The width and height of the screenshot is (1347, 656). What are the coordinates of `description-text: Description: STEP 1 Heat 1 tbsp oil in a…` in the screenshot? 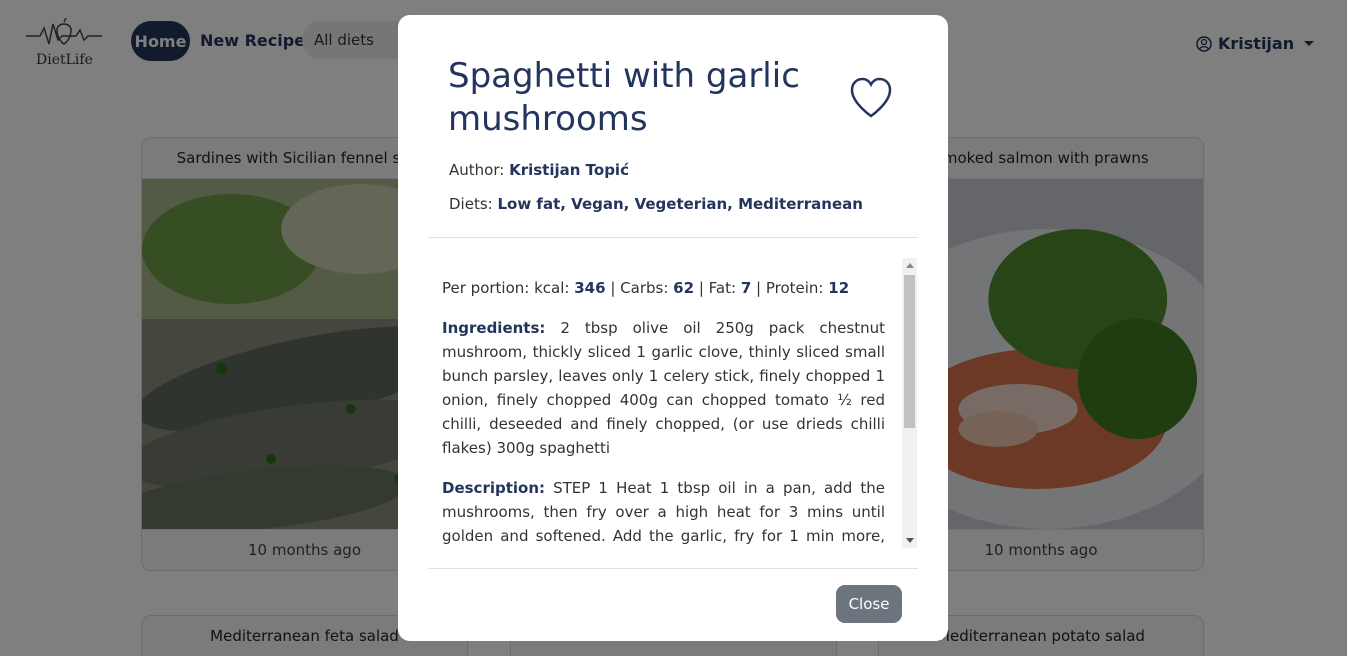 It's located at (663, 512).